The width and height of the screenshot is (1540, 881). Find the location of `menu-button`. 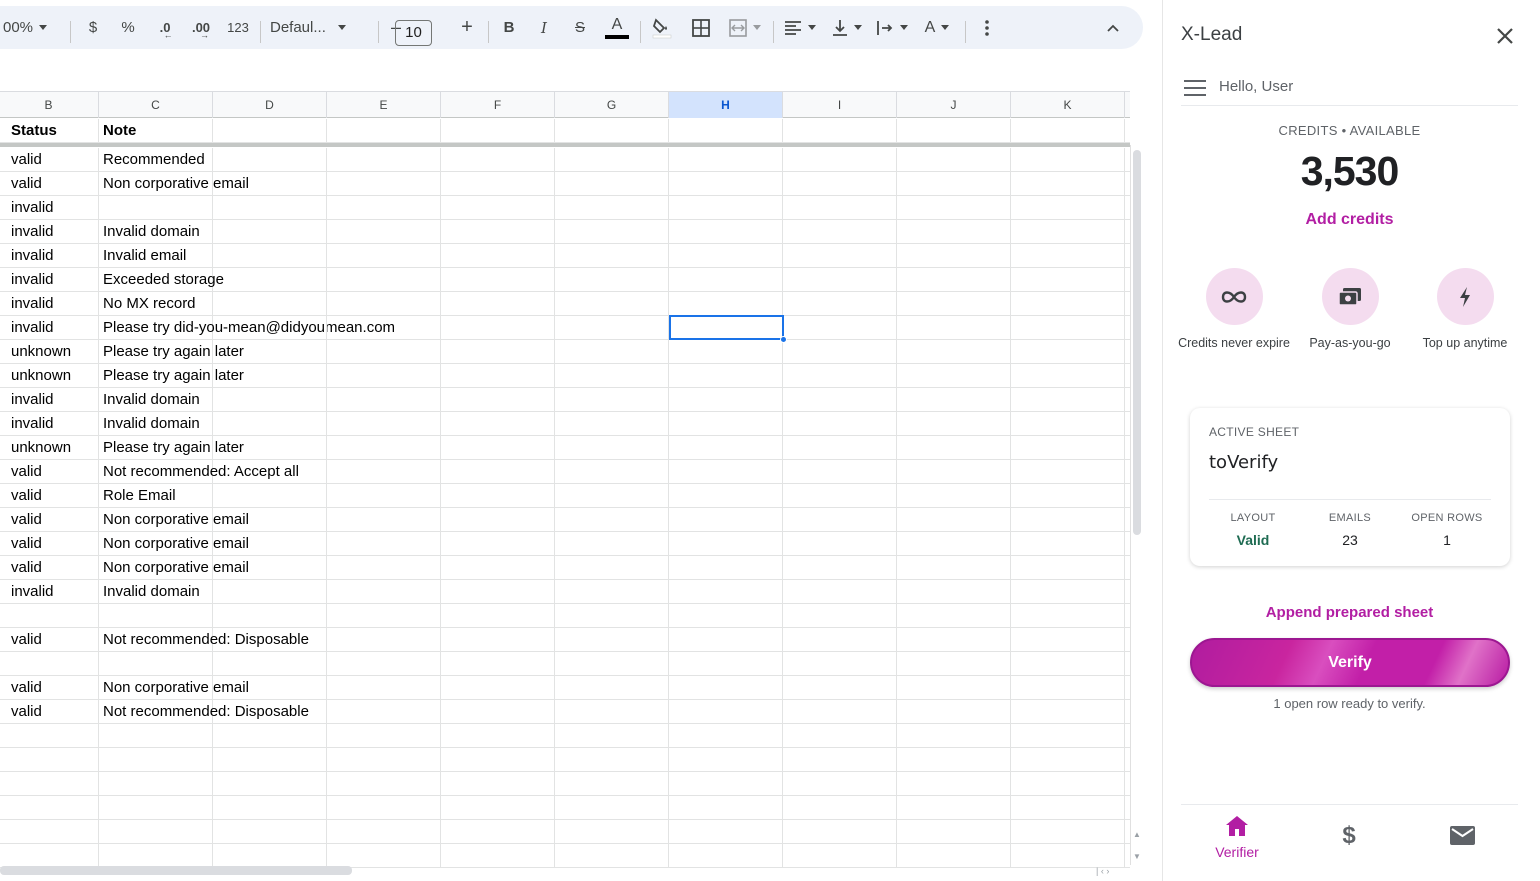

menu-button is located at coordinates (1195, 88).